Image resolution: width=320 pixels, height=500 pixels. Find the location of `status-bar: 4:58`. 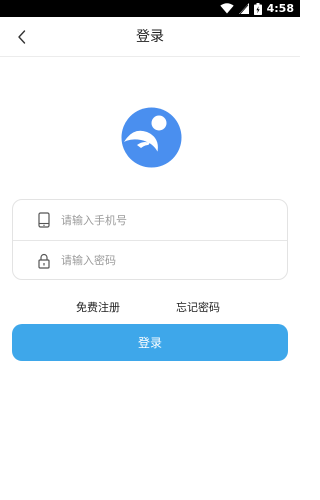

status-bar: 4:58 is located at coordinates (150, 8).